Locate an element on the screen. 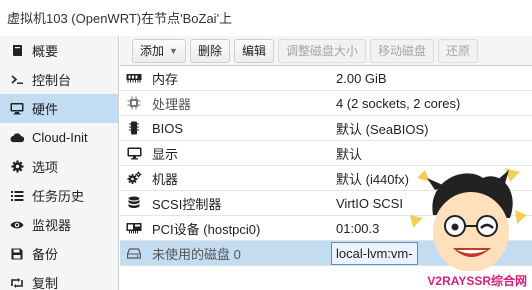 This screenshot has height=290, width=532. sidebar-item-replication: 复制 is located at coordinates (59, 279).